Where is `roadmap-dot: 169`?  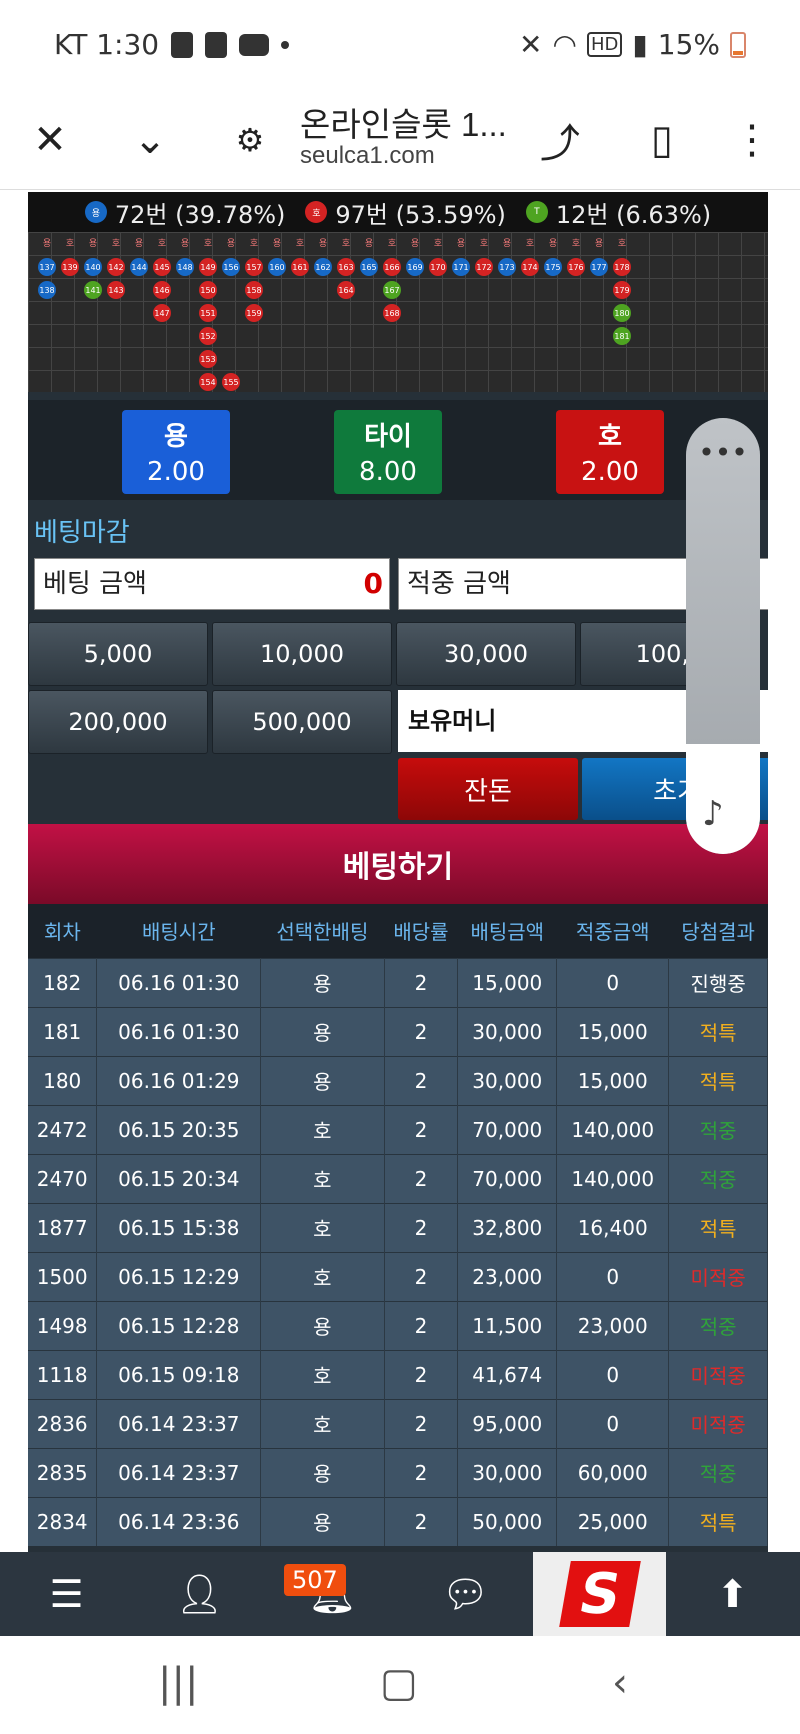
roadmap-dot: 169 is located at coordinates (415, 267).